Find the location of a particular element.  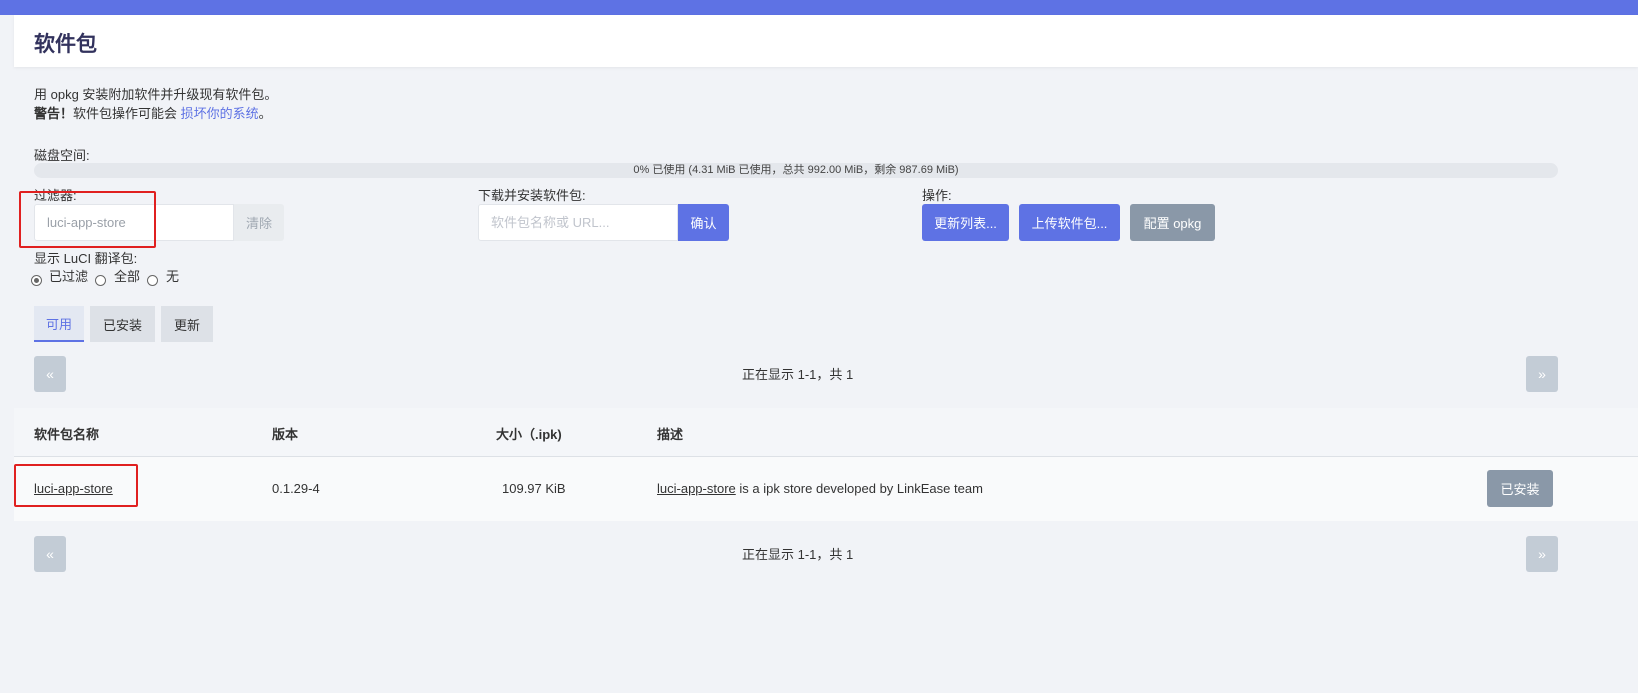

prev-page-button-bottom: « is located at coordinates (50, 554).